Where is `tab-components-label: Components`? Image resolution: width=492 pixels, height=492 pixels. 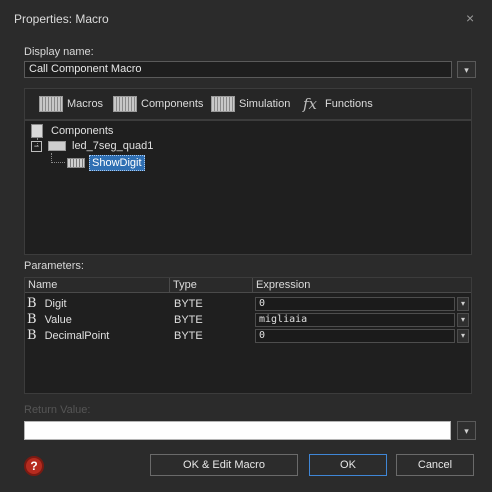 tab-components-label: Components is located at coordinates (172, 104).